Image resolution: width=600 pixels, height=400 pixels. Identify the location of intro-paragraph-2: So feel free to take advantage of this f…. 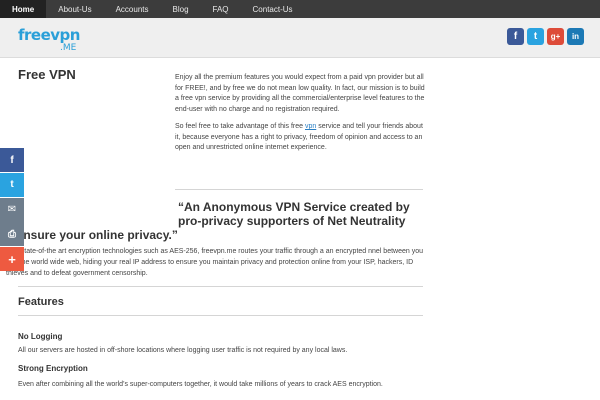
(300, 138).